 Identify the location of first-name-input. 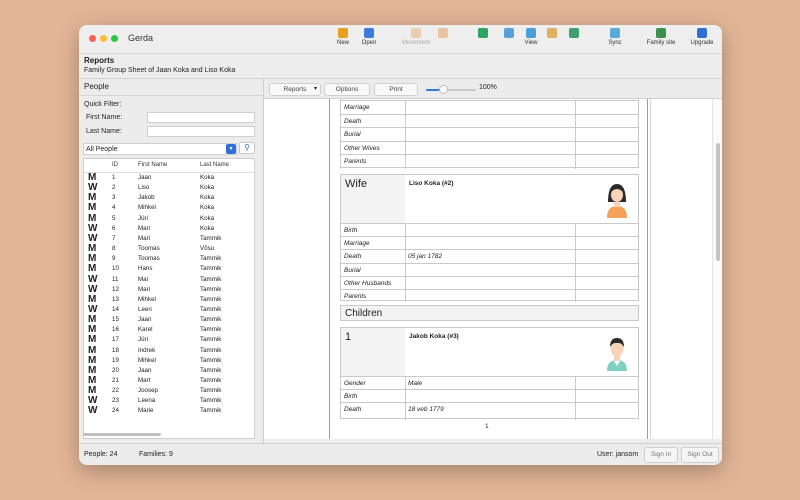
(201, 117).